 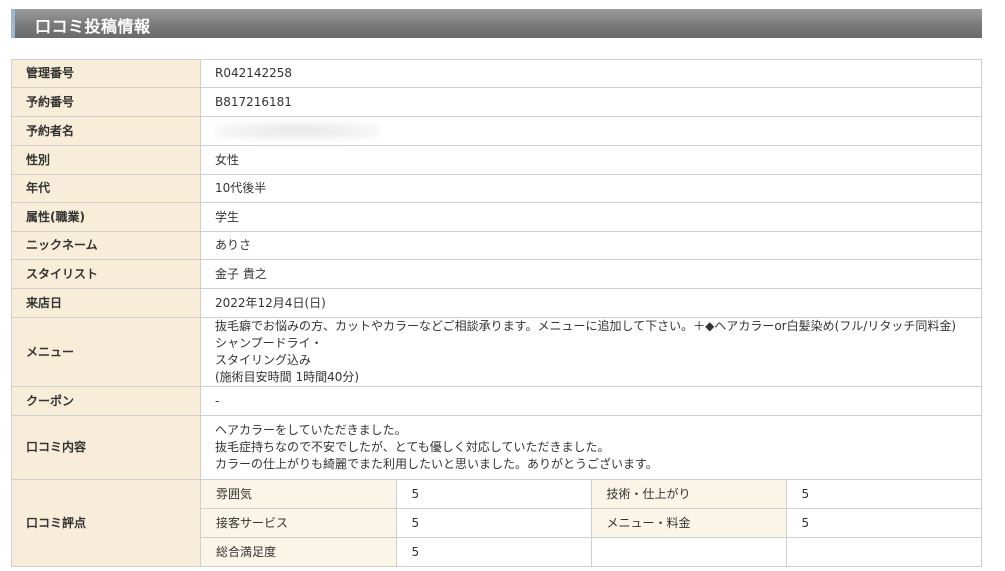 I want to click on menu-line: (施術目安時間 1時間40分), so click(x=287, y=377).